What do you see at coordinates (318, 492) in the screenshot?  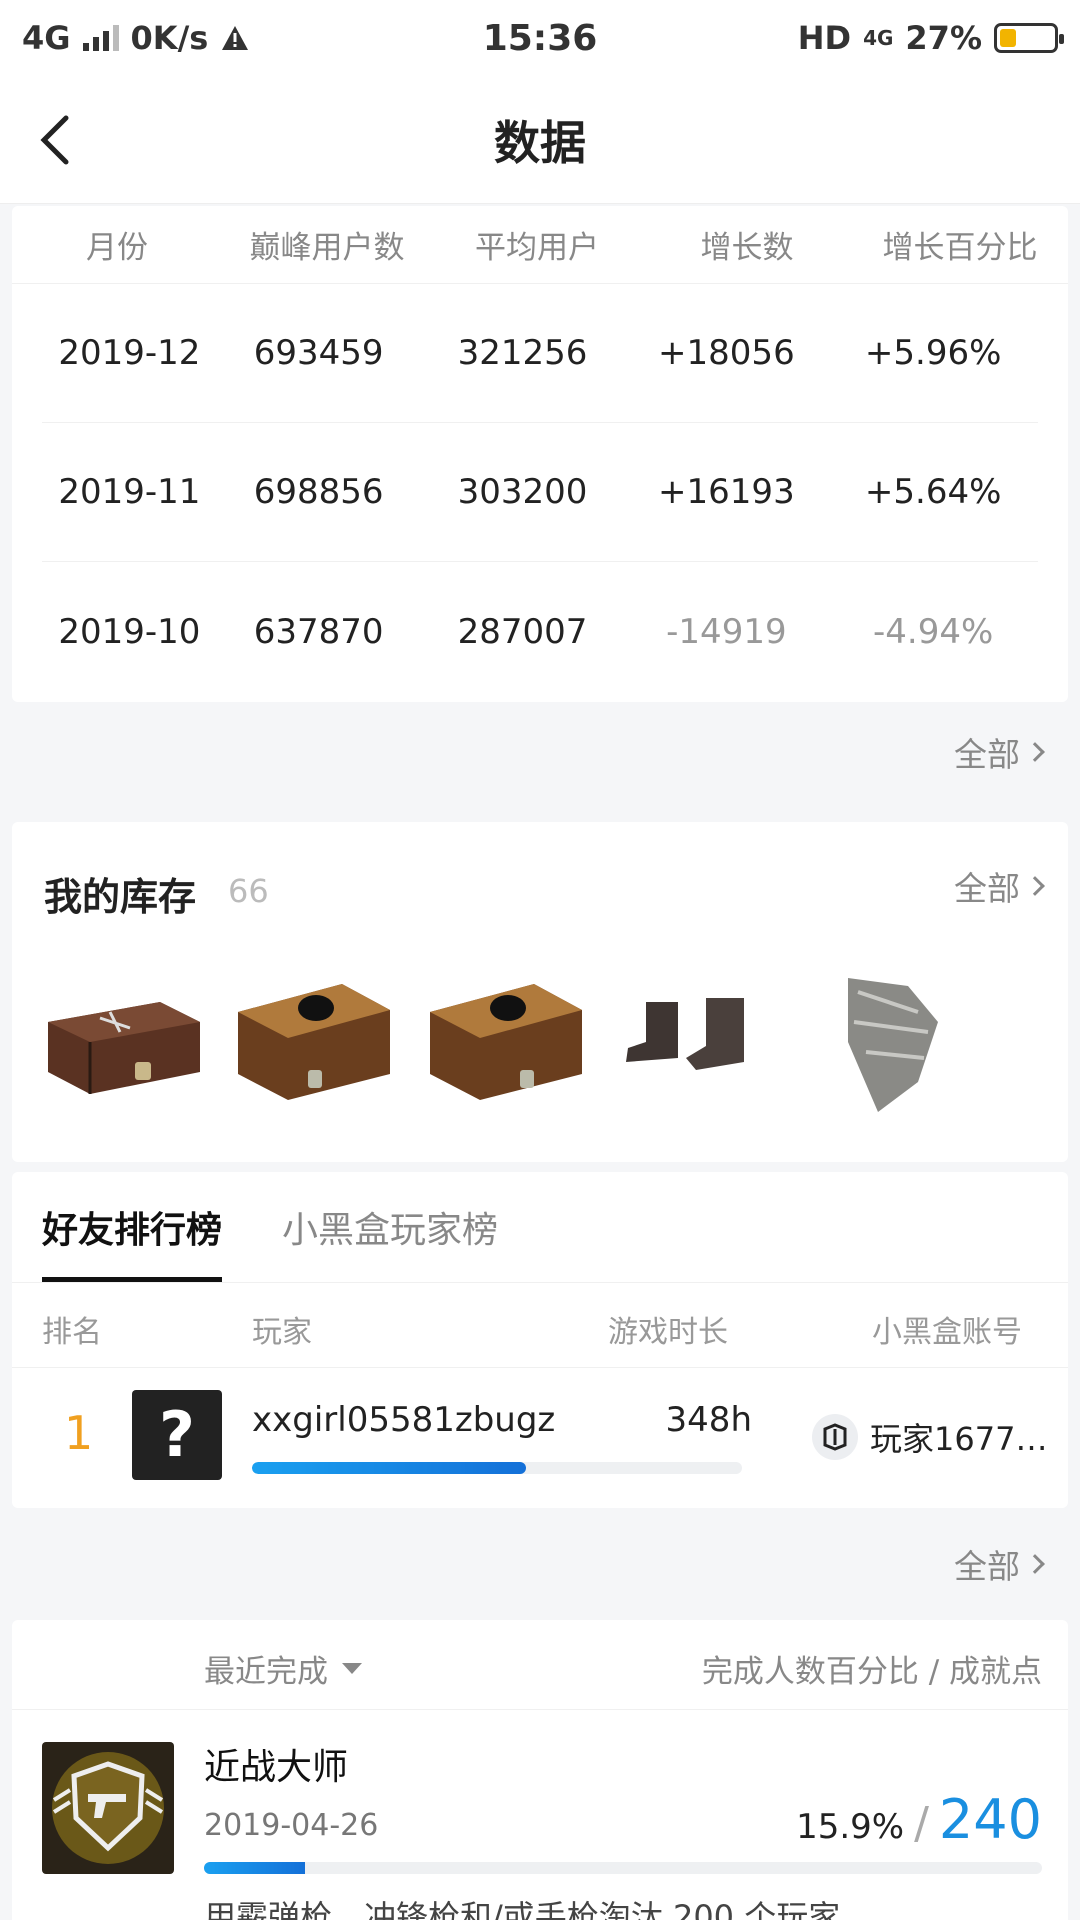 I see `cell-peak: 698856` at bounding box center [318, 492].